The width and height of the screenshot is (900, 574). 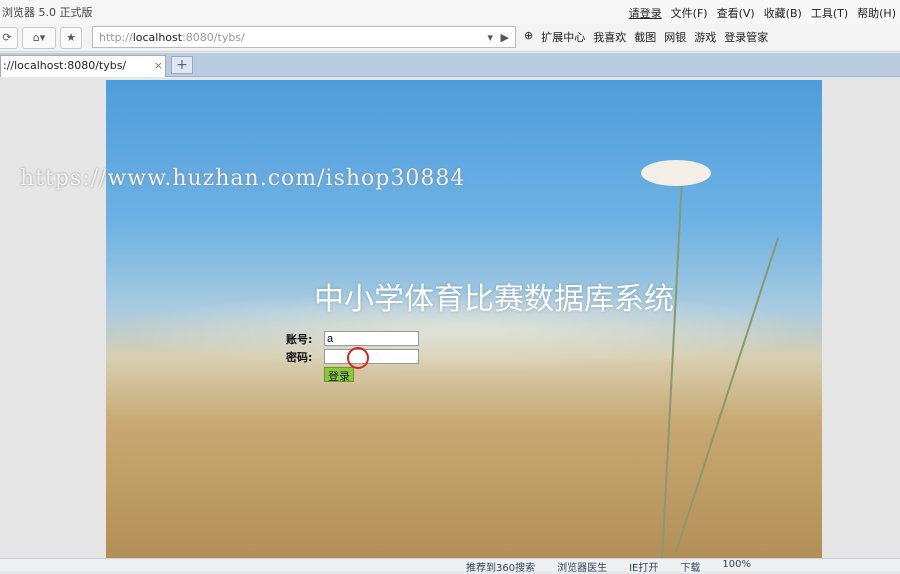 What do you see at coordinates (450, 65) in the screenshot?
I see `tab-bar: ://localhost:8080/tybs/ × +` at bounding box center [450, 65].